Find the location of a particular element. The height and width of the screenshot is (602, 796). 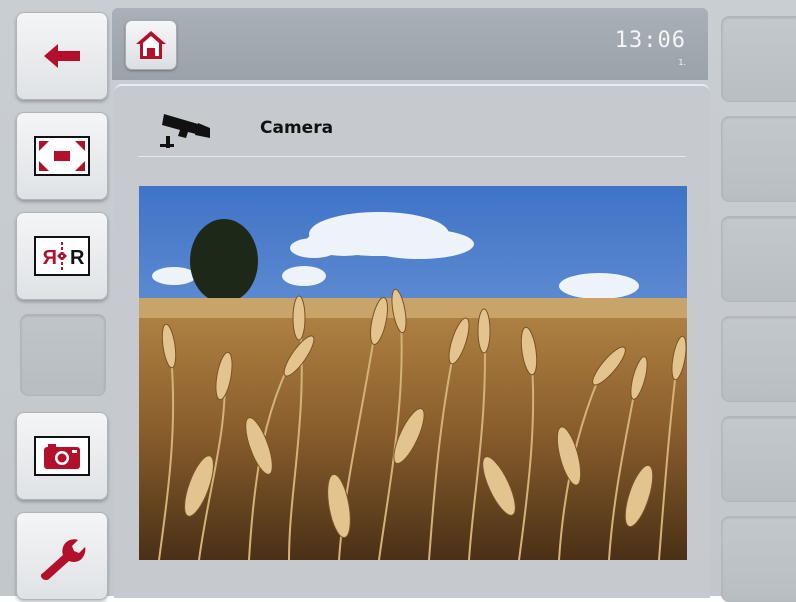

mirror-image-icon: R R is located at coordinates (62, 256).